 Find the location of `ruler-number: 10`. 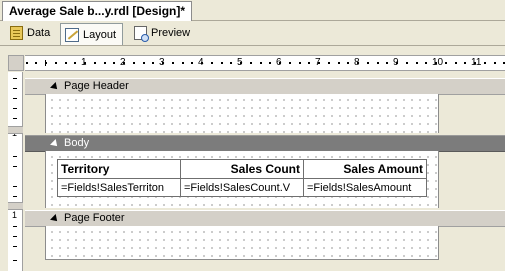

ruler-number: 10 is located at coordinates (438, 62).